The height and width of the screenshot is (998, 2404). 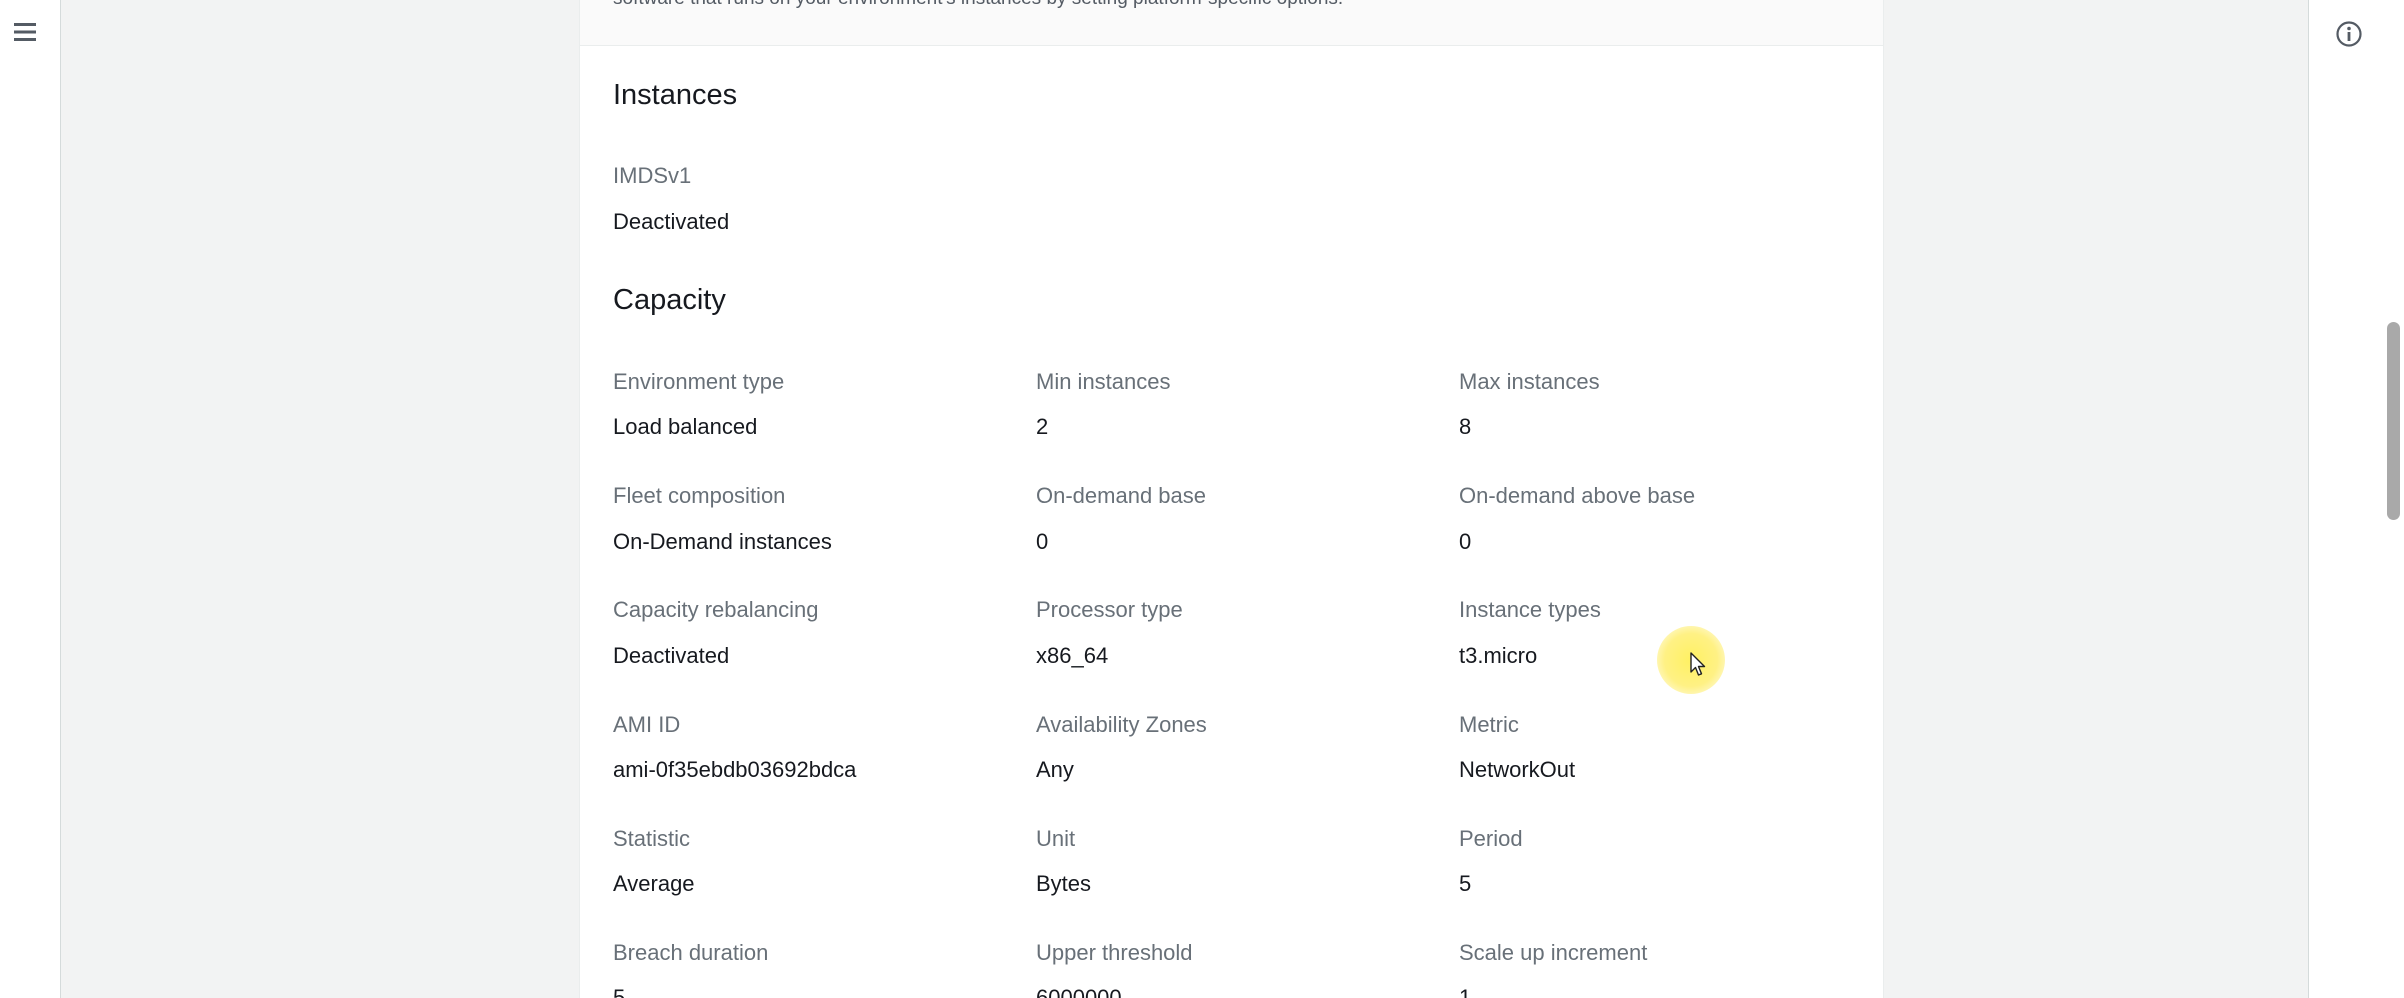 What do you see at coordinates (1491, 838) in the screenshot?
I see `period-label: Period` at bounding box center [1491, 838].